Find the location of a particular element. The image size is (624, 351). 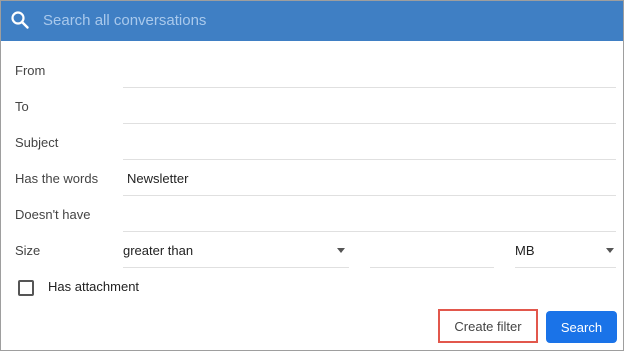

subject-row: Subject is located at coordinates (312, 144).